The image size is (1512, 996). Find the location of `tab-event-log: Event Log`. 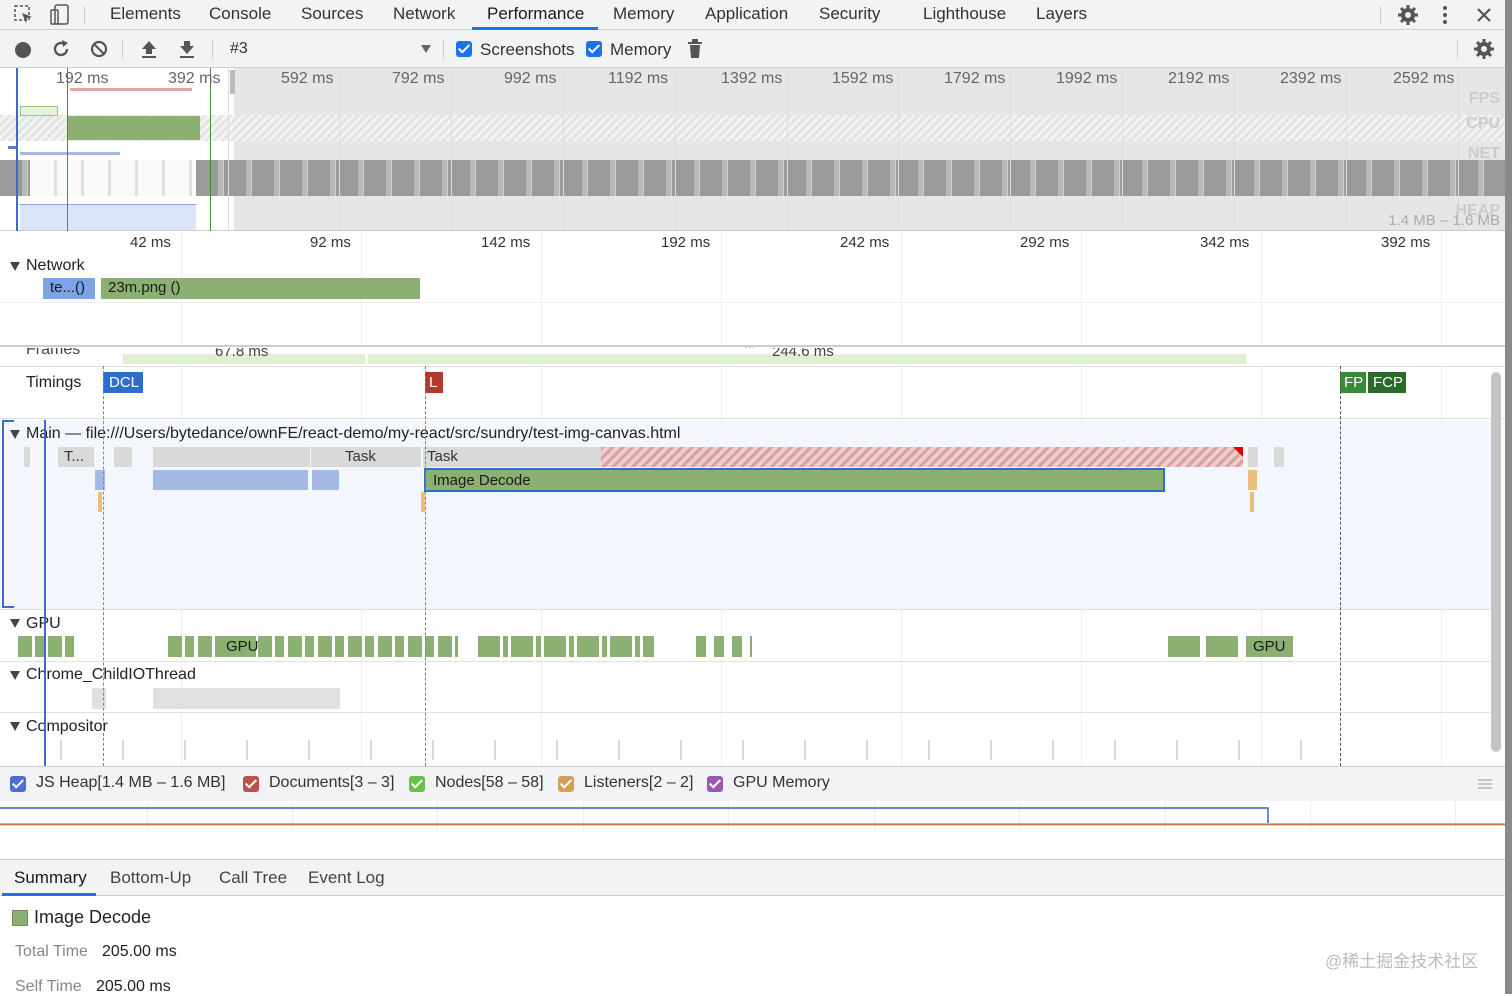

tab-event-log: Event Log is located at coordinates (346, 878).